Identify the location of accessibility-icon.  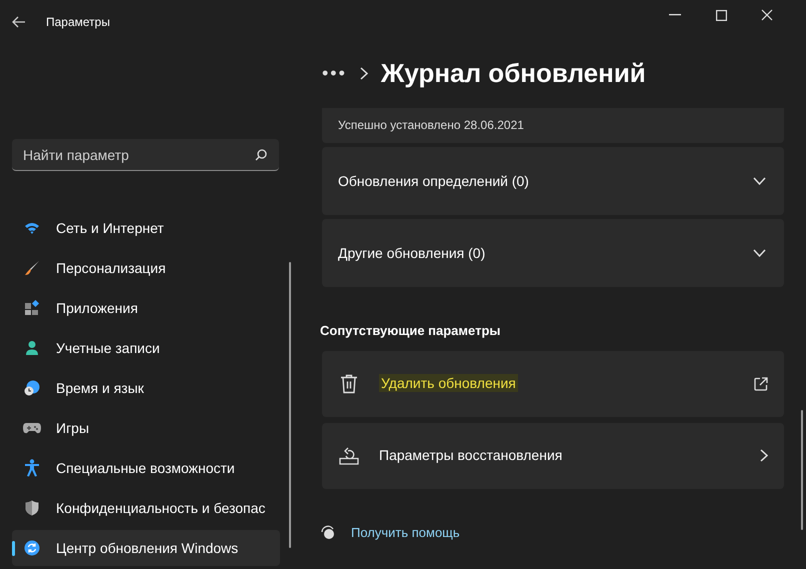
(32, 468).